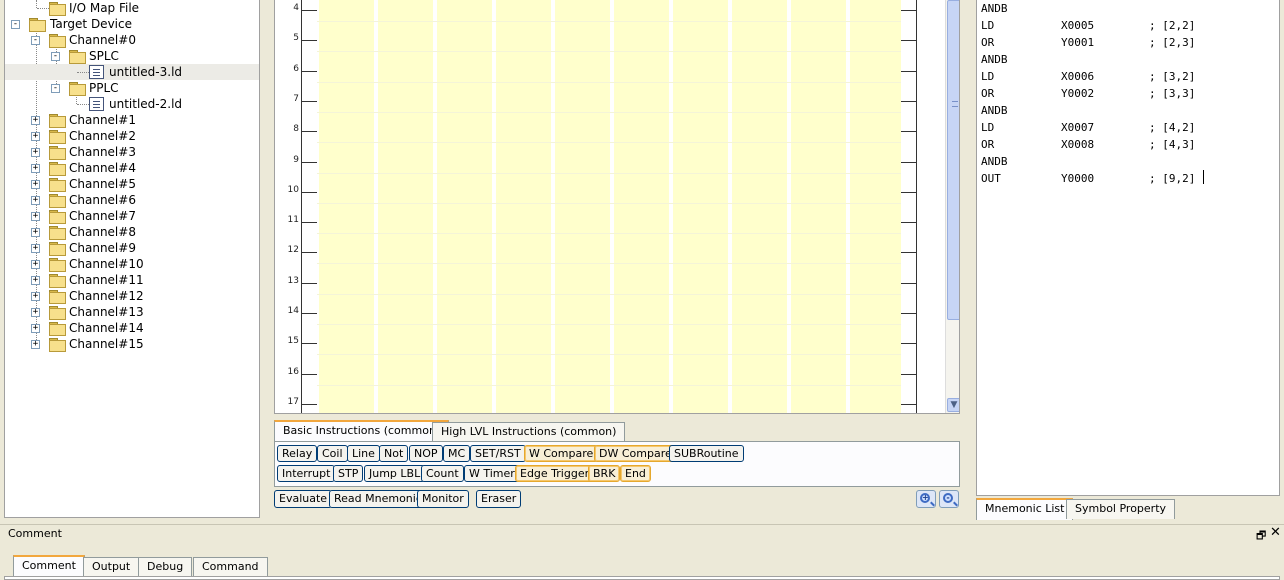 The height and width of the screenshot is (580, 1284). Describe the element at coordinates (348, 473) in the screenshot. I see `stp-button: STP` at that location.